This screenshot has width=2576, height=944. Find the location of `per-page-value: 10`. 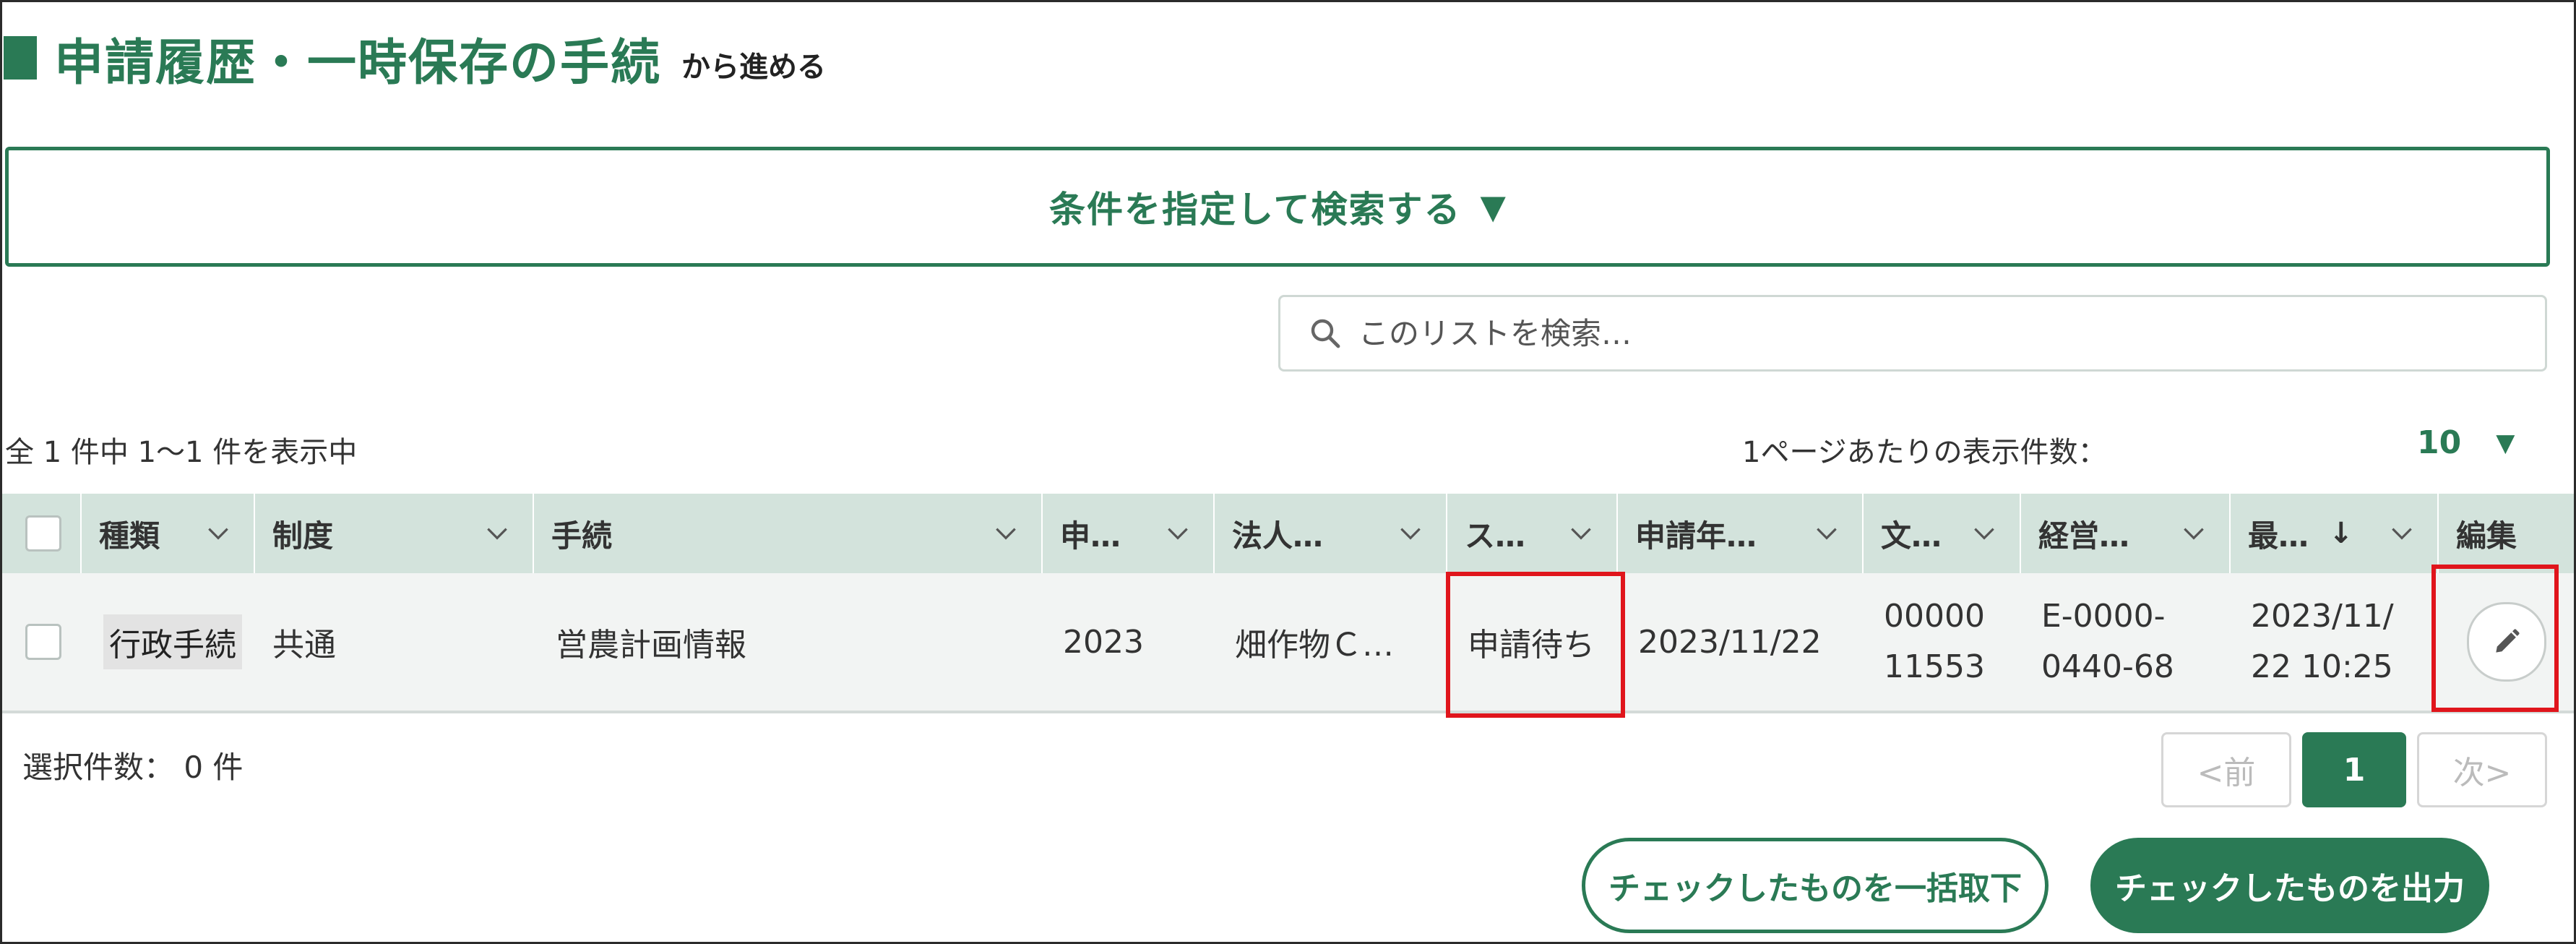

per-page-value: 10 is located at coordinates (2439, 442).